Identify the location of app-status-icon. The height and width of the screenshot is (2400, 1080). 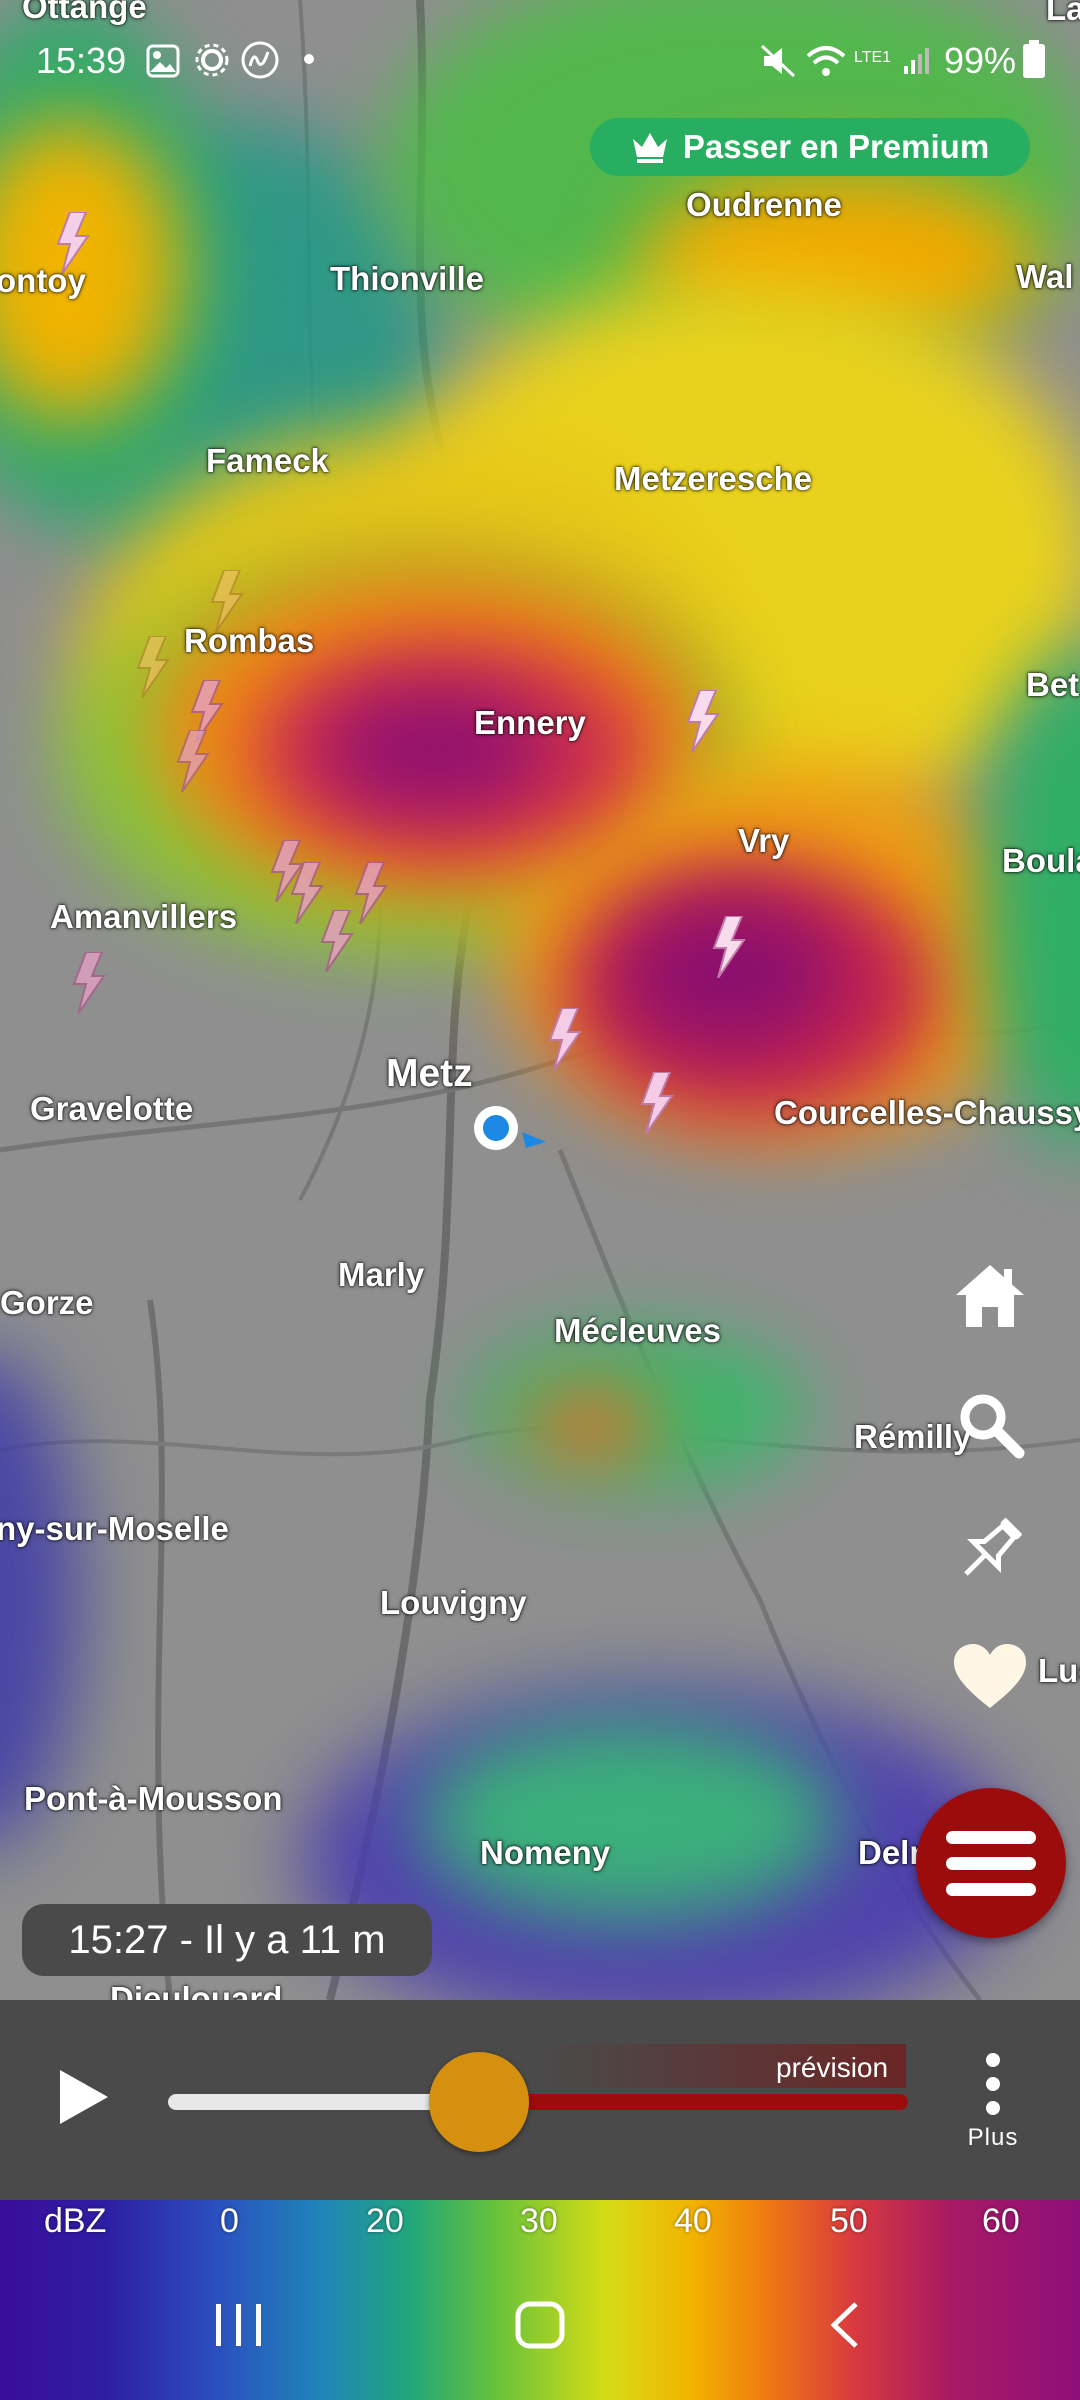
(260, 60).